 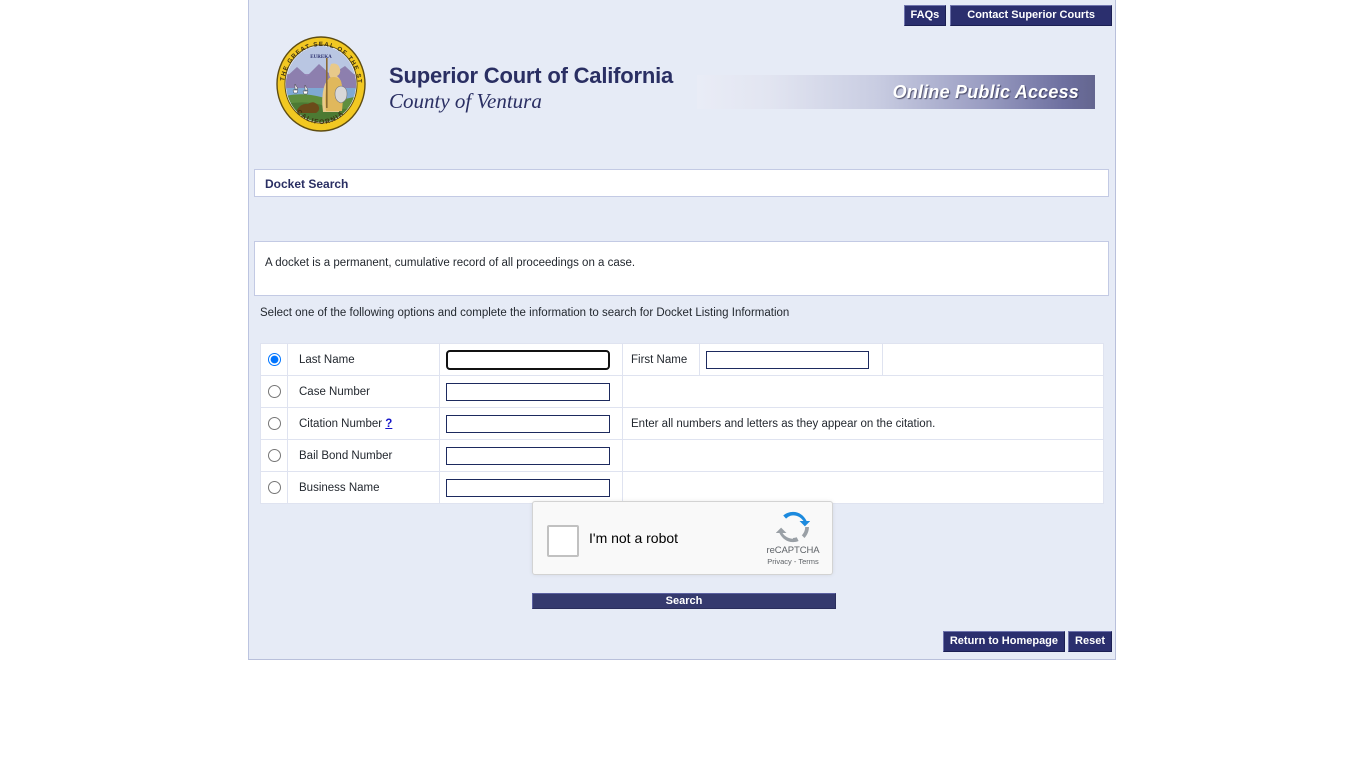 I want to click on radio-cell-citation-number, so click(x=274, y=423).